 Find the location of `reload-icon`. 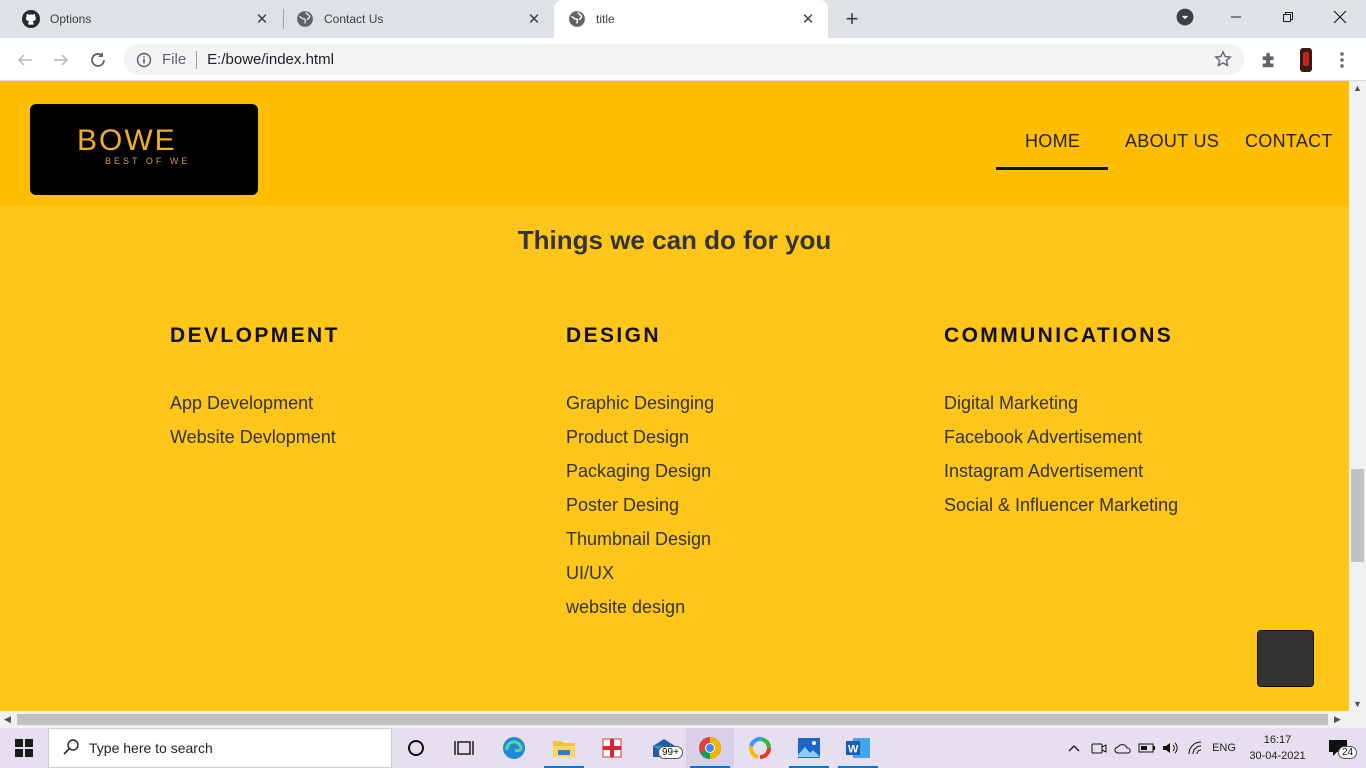

reload-icon is located at coordinates (98, 59).